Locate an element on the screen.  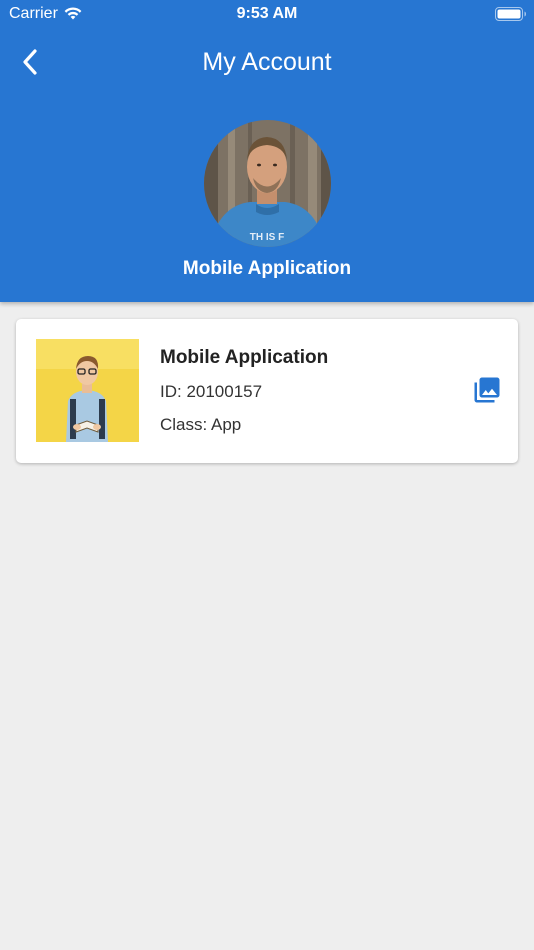
card-photo is located at coordinates (87, 390).